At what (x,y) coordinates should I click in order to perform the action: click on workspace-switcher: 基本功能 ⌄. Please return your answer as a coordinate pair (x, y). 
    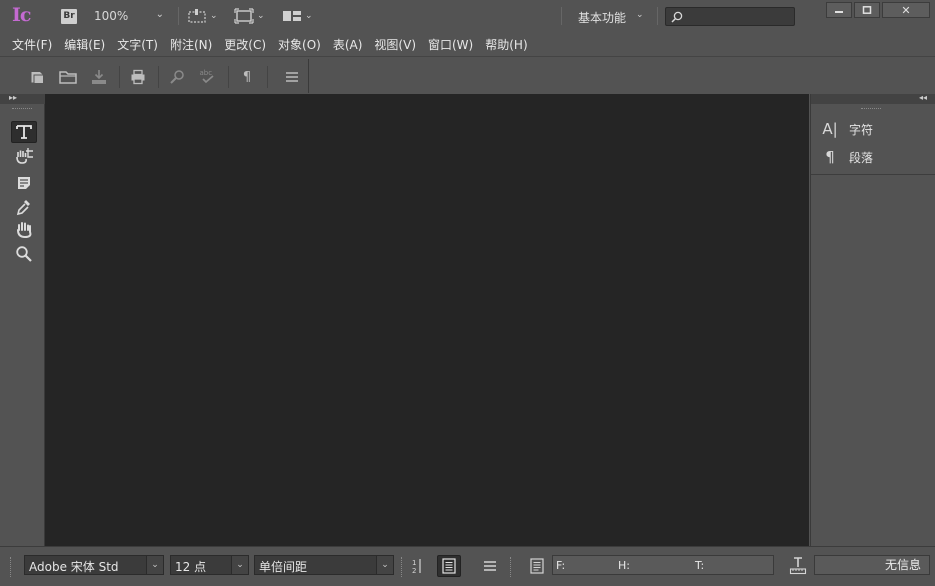
    Looking at the image, I should click on (612, 16).